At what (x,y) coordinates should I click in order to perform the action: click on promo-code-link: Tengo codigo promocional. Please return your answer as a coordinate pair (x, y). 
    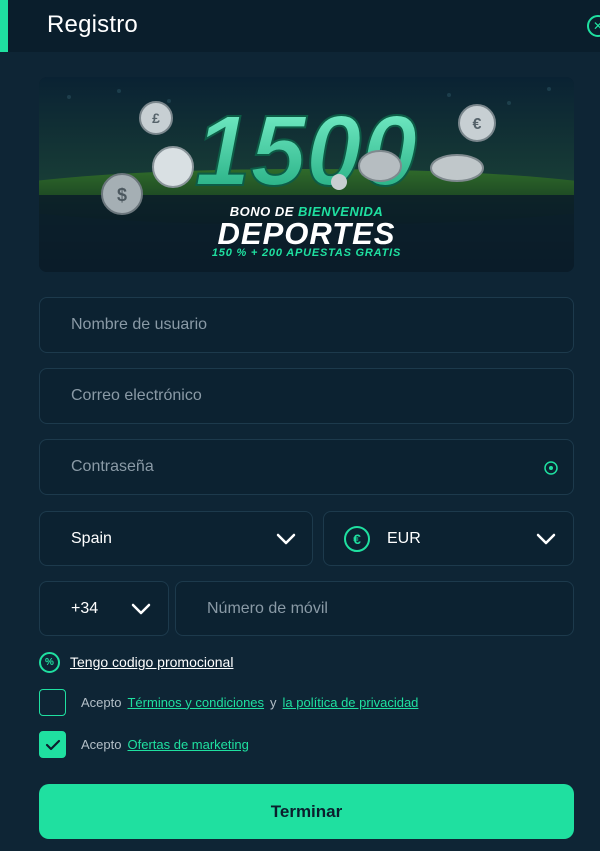
    Looking at the image, I should click on (151, 662).